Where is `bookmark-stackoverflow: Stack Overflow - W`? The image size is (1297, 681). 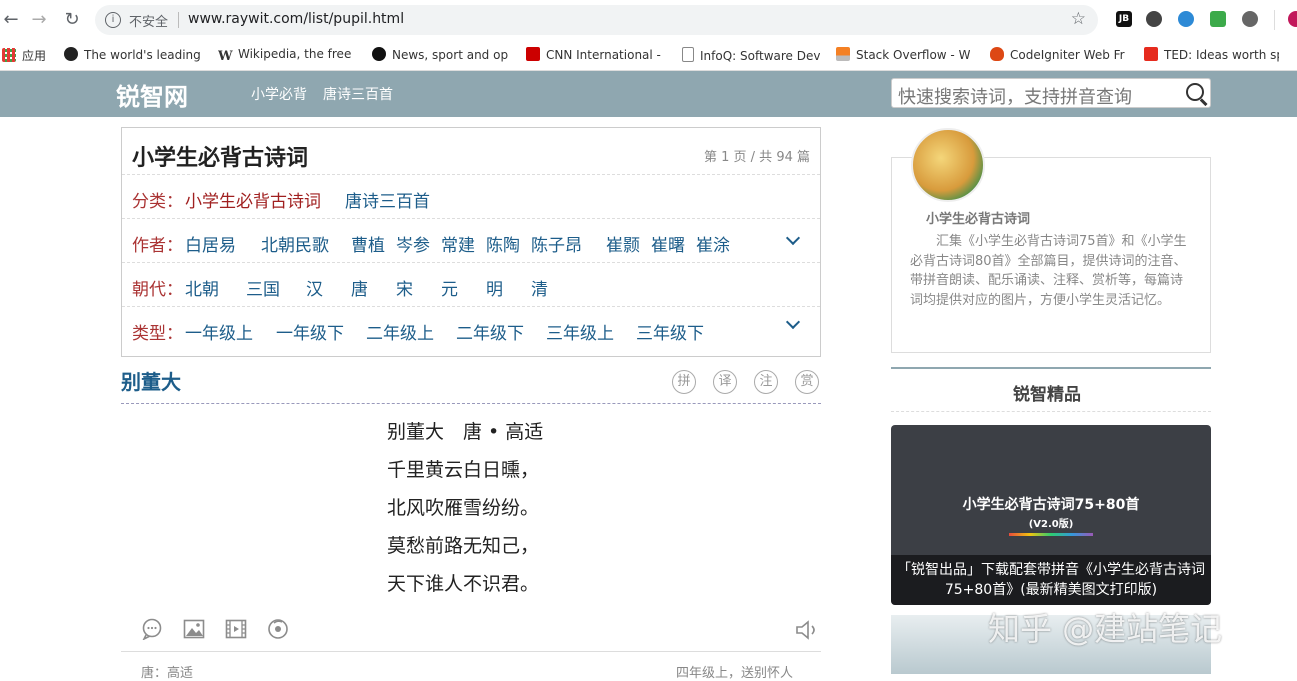
bookmark-stackoverflow: Stack Overflow - W is located at coordinates (903, 54).